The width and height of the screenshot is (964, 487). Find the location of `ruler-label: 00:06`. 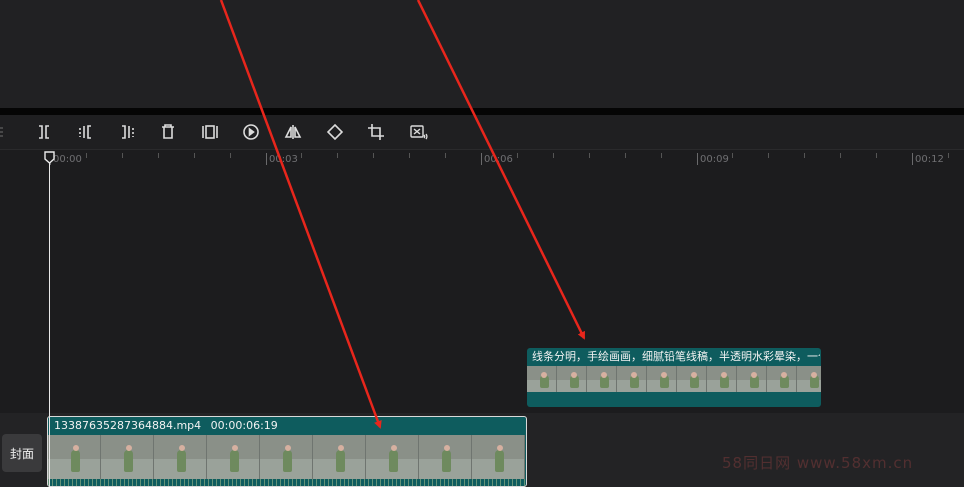

ruler-label: 00:06 is located at coordinates (498, 159).